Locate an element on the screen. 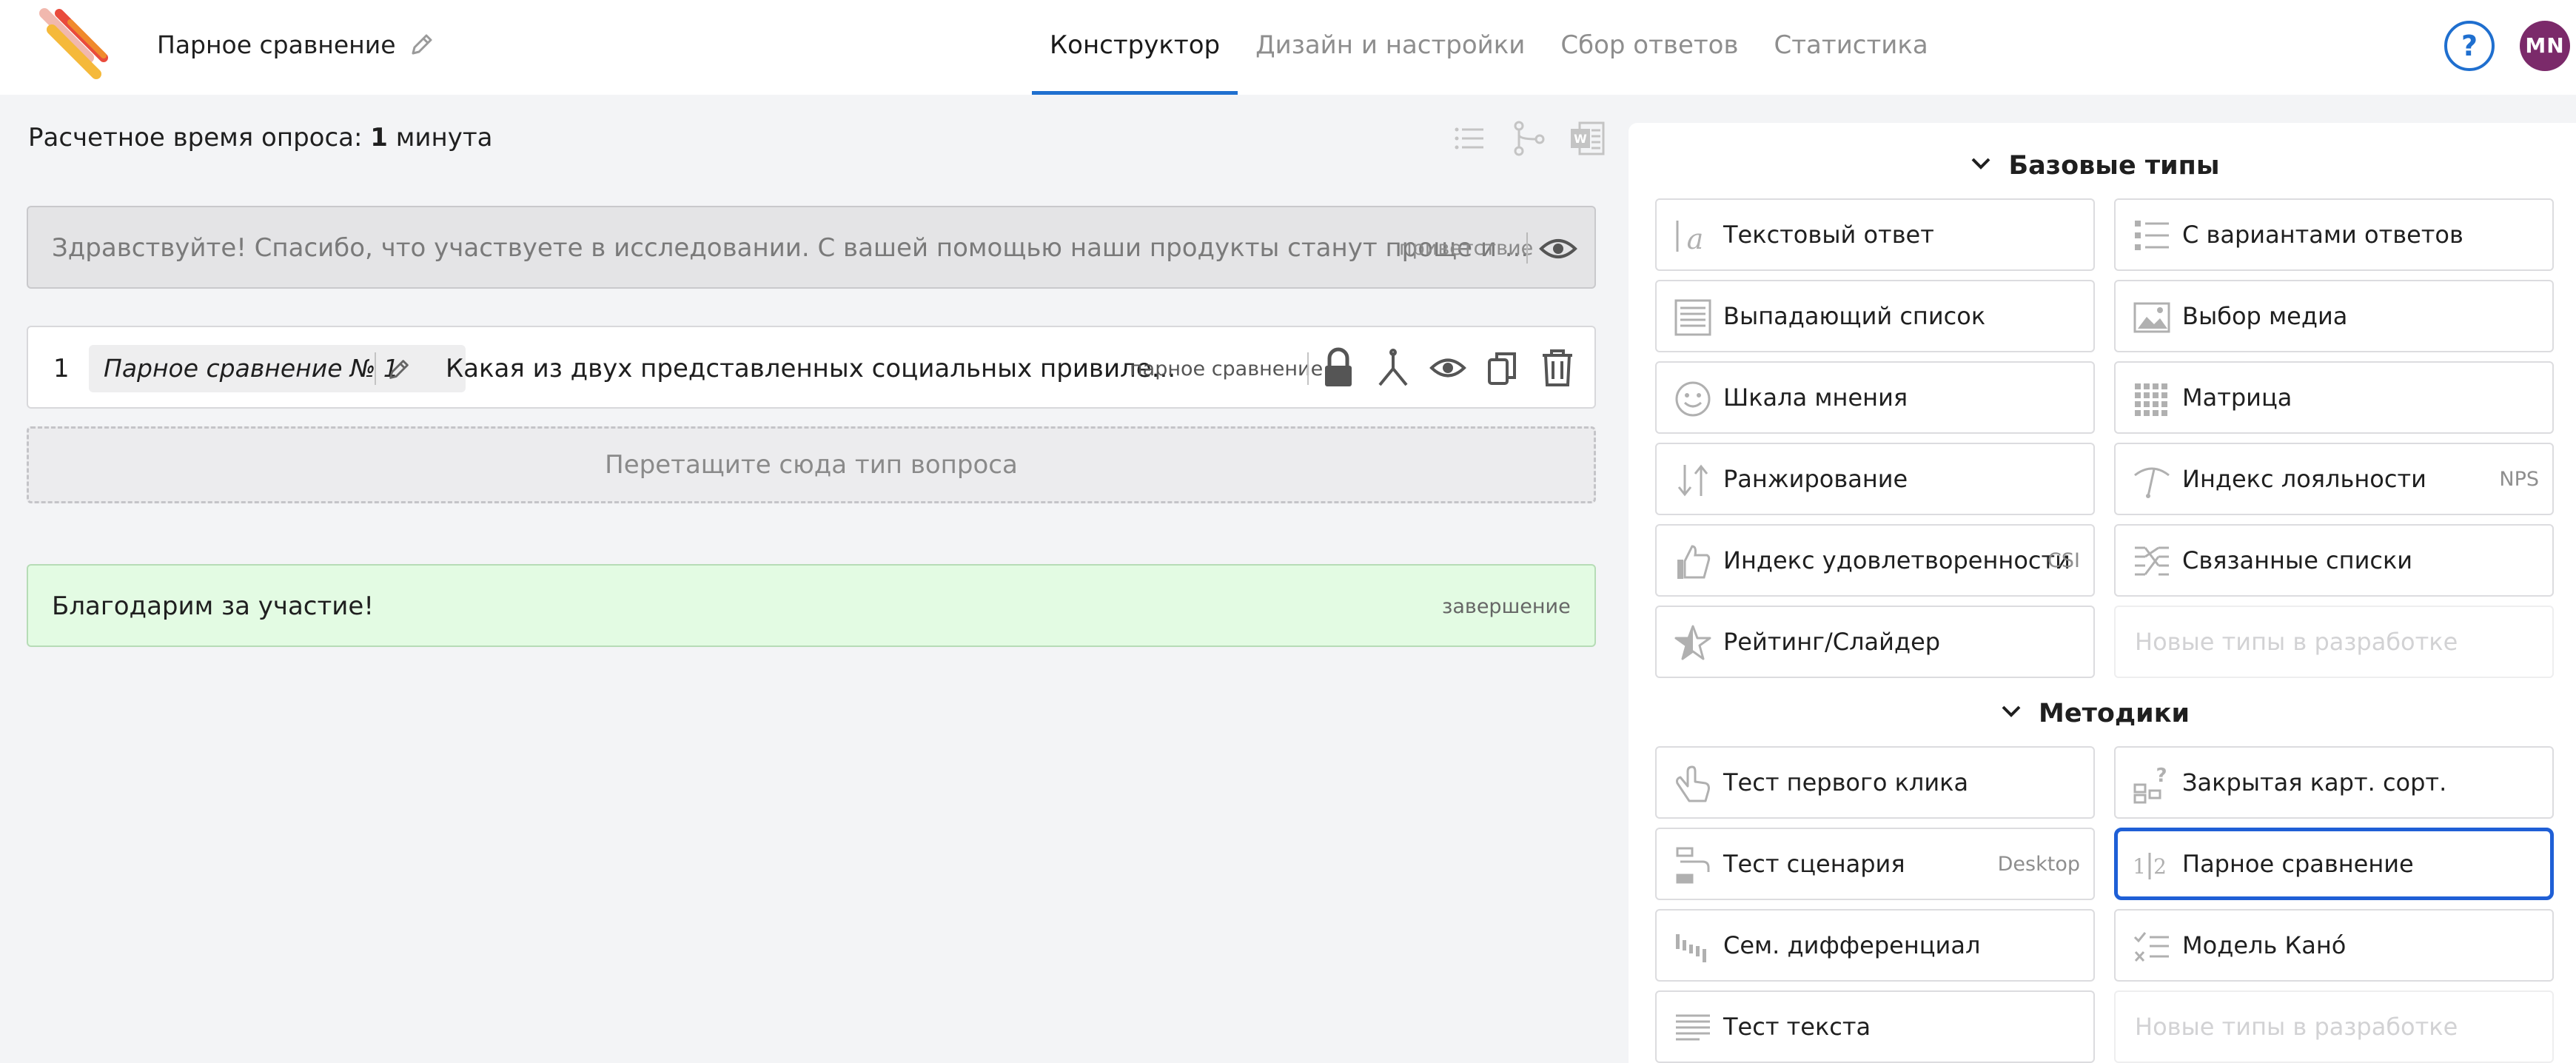  type-dropdown: Выпадающий список is located at coordinates (1875, 316).